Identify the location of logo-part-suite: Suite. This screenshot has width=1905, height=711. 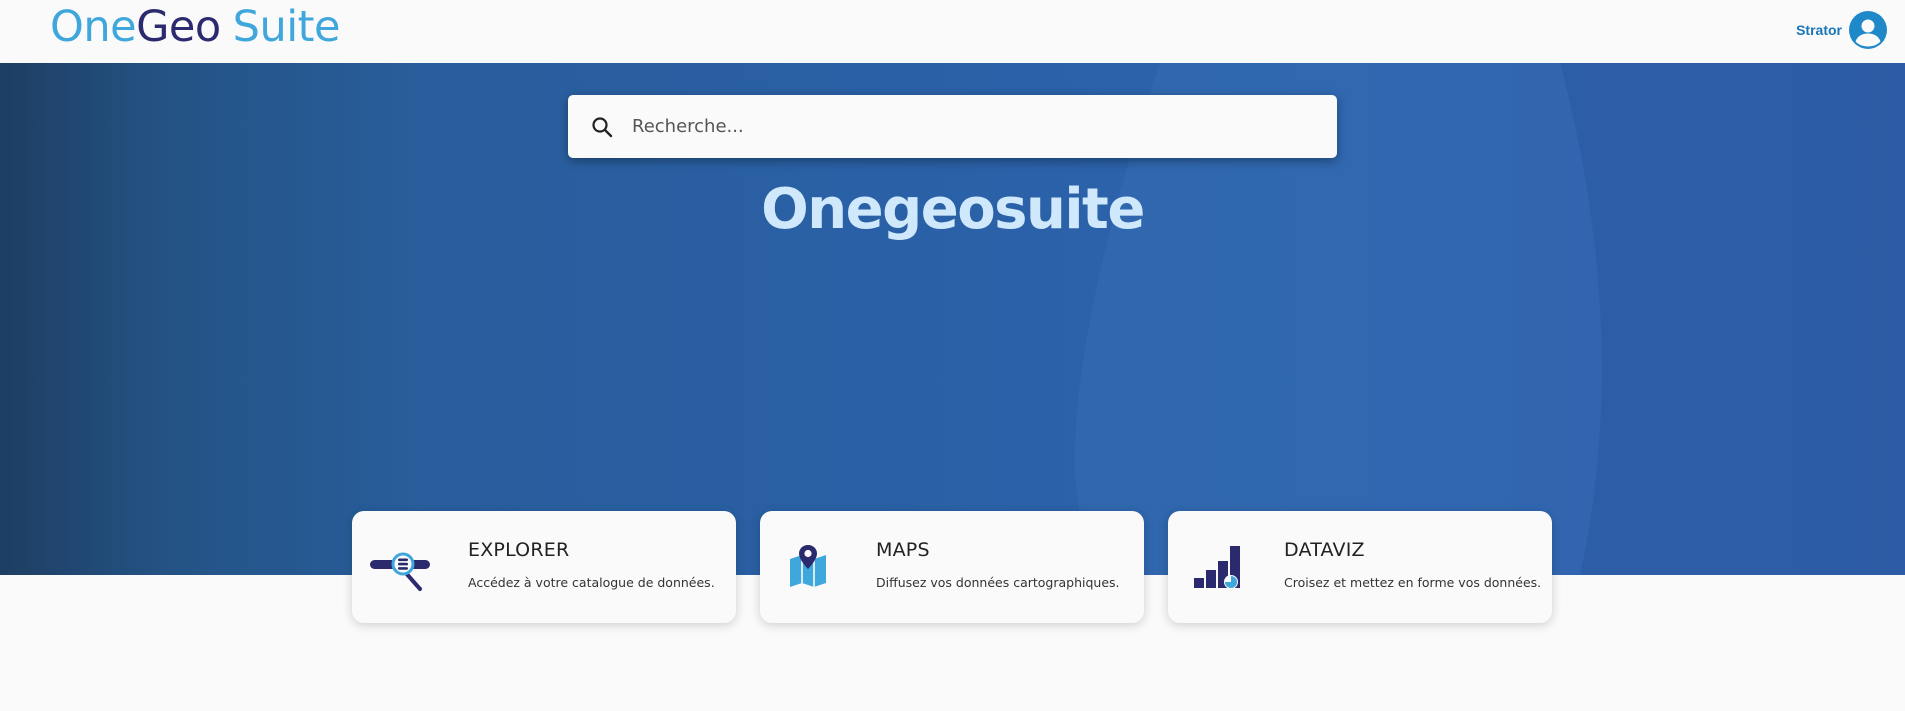
(286, 27).